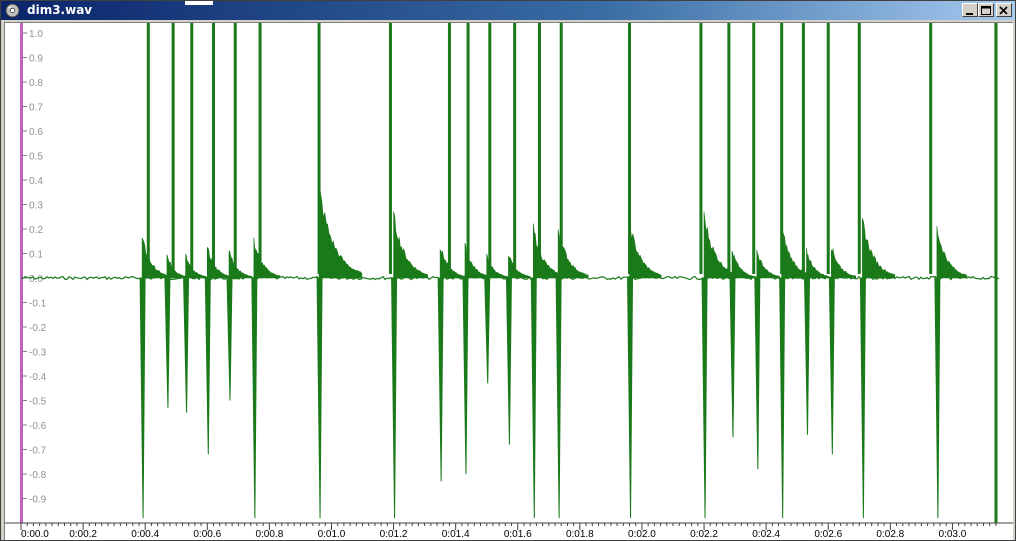 The image size is (1016, 541). What do you see at coordinates (508, 10) in the screenshot?
I see `title-bar: dim3.wav` at bounding box center [508, 10].